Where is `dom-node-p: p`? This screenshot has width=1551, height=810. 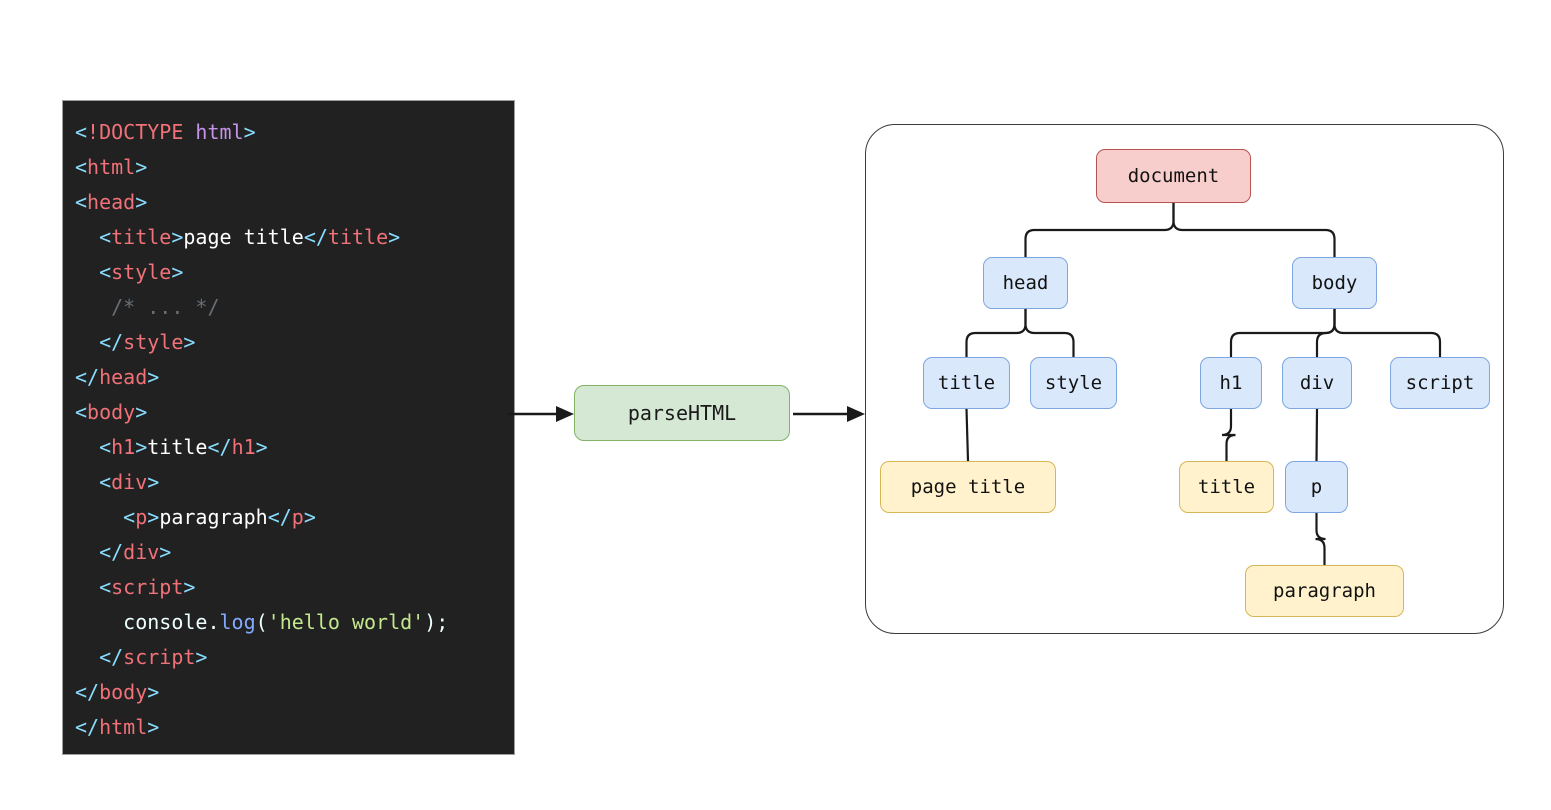 dom-node-p: p is located at coordinates (1316, 487).